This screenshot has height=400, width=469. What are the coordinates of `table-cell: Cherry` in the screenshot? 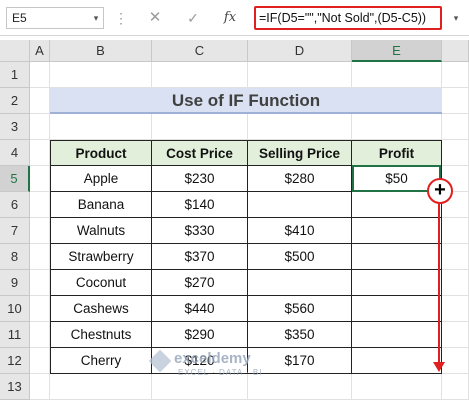 It's located at (101, 361).